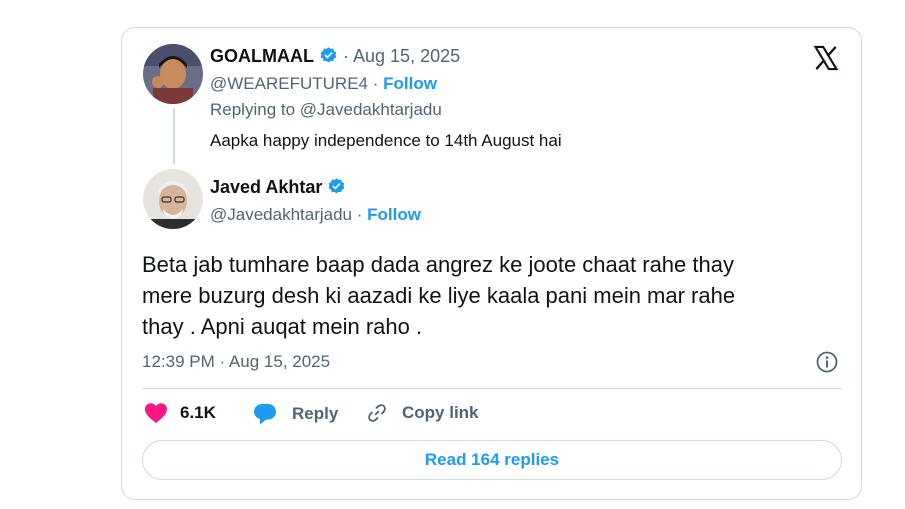 The height and width of the screenshot is (509, 905). Describe the element at coordinates (265, 414) in the screenshot. I see `reply-bubble-icon` at that location.